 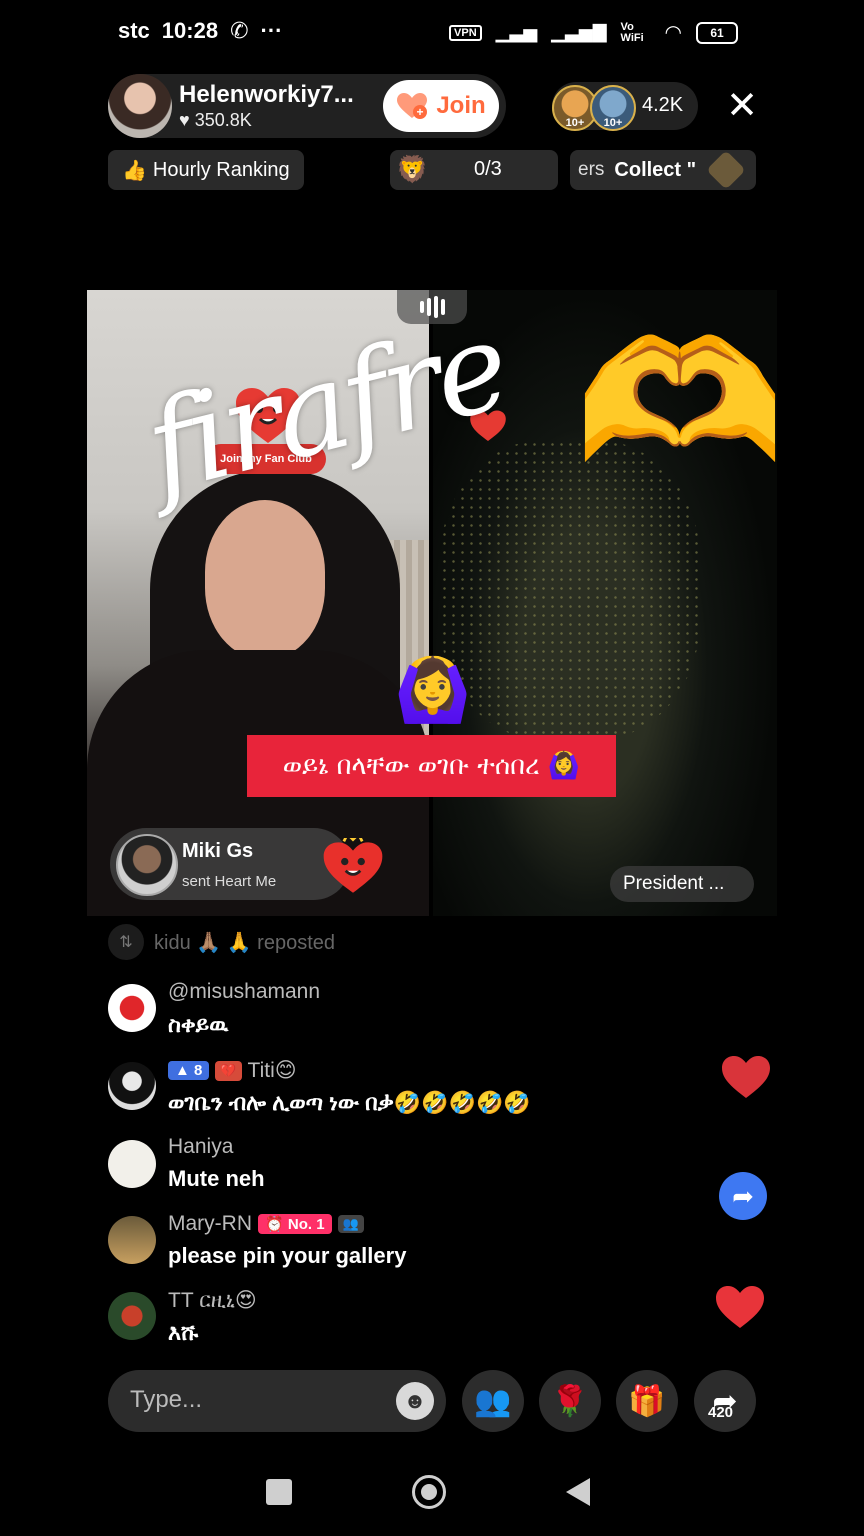 I want to click on comment-username: Mary-RN ⏰ No. 1 👥, so click(x=266, y=1224).